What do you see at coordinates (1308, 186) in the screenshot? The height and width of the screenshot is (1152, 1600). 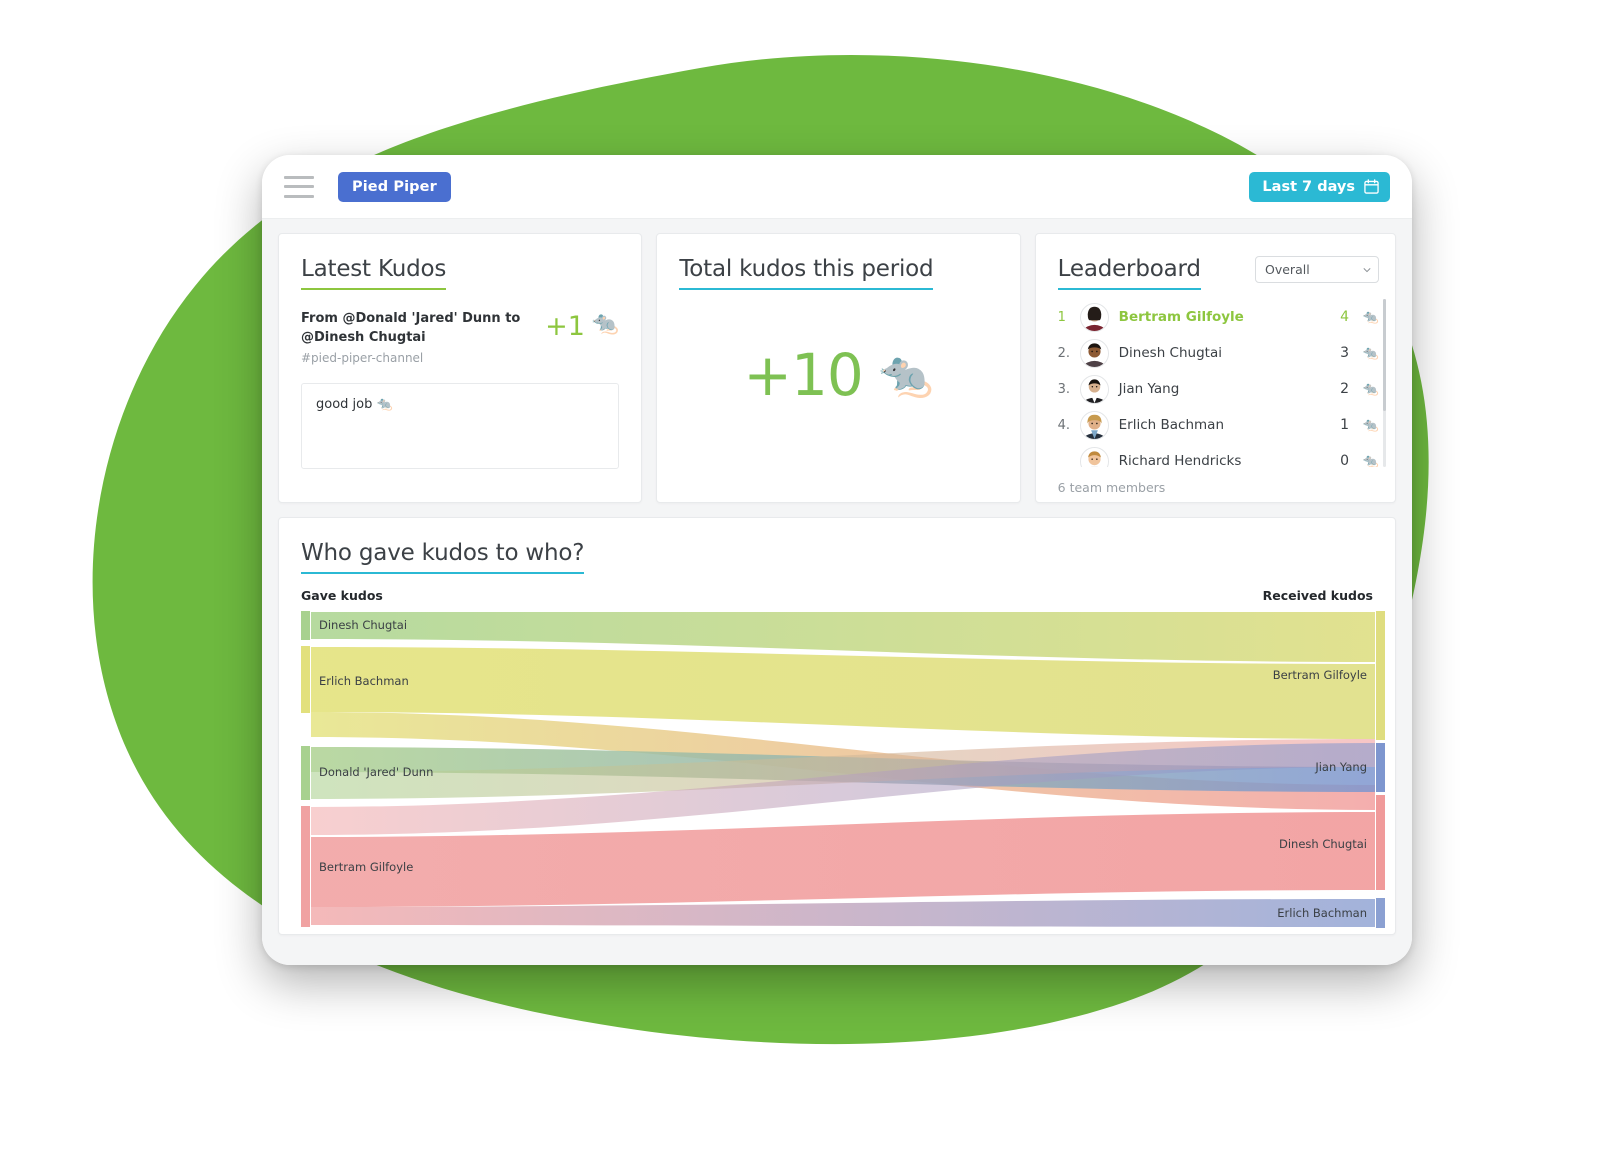 I see `date-range-label: Last 7 days` at bounding box center [1308, 186].